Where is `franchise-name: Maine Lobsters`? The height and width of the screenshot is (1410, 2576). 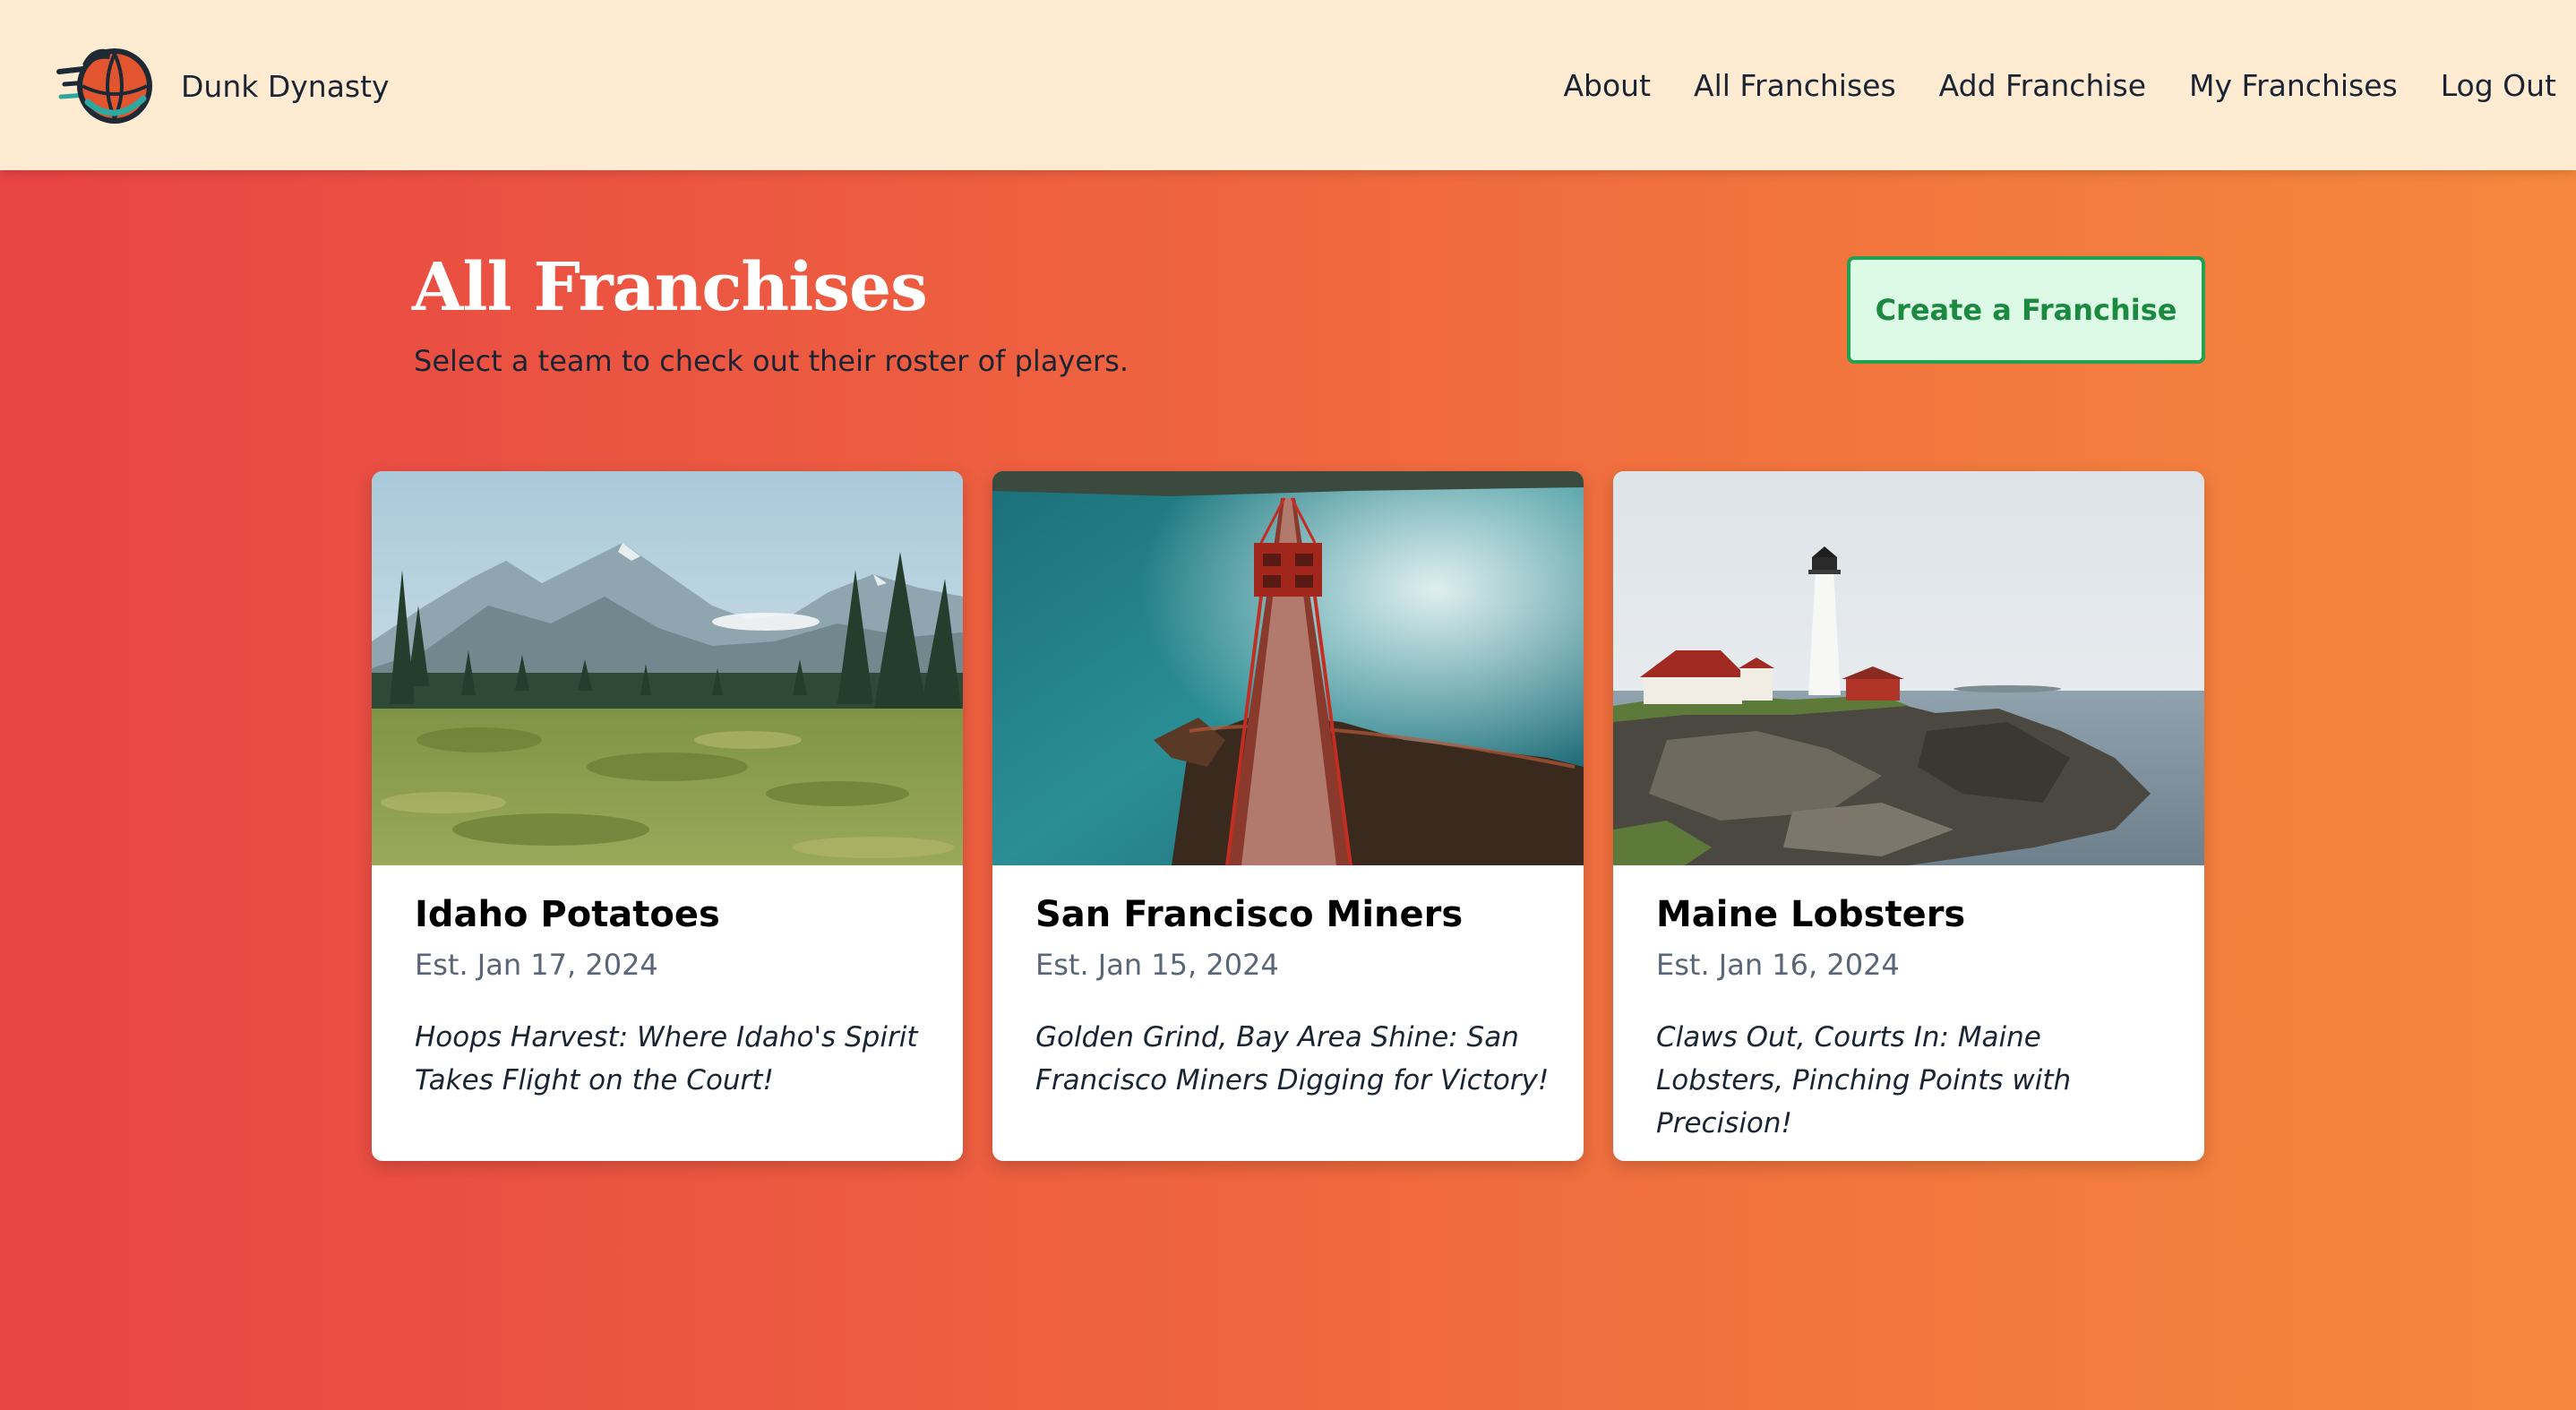
franchise-name: Maine Lobsters is located at coordinates (1811, 914).